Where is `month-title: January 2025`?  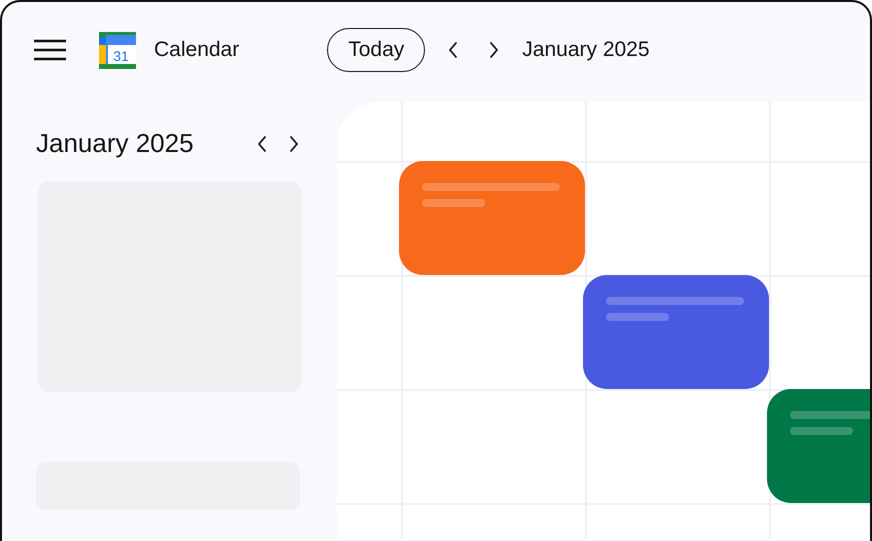 month-title: January 2025 is located at coordinates (115, 143).